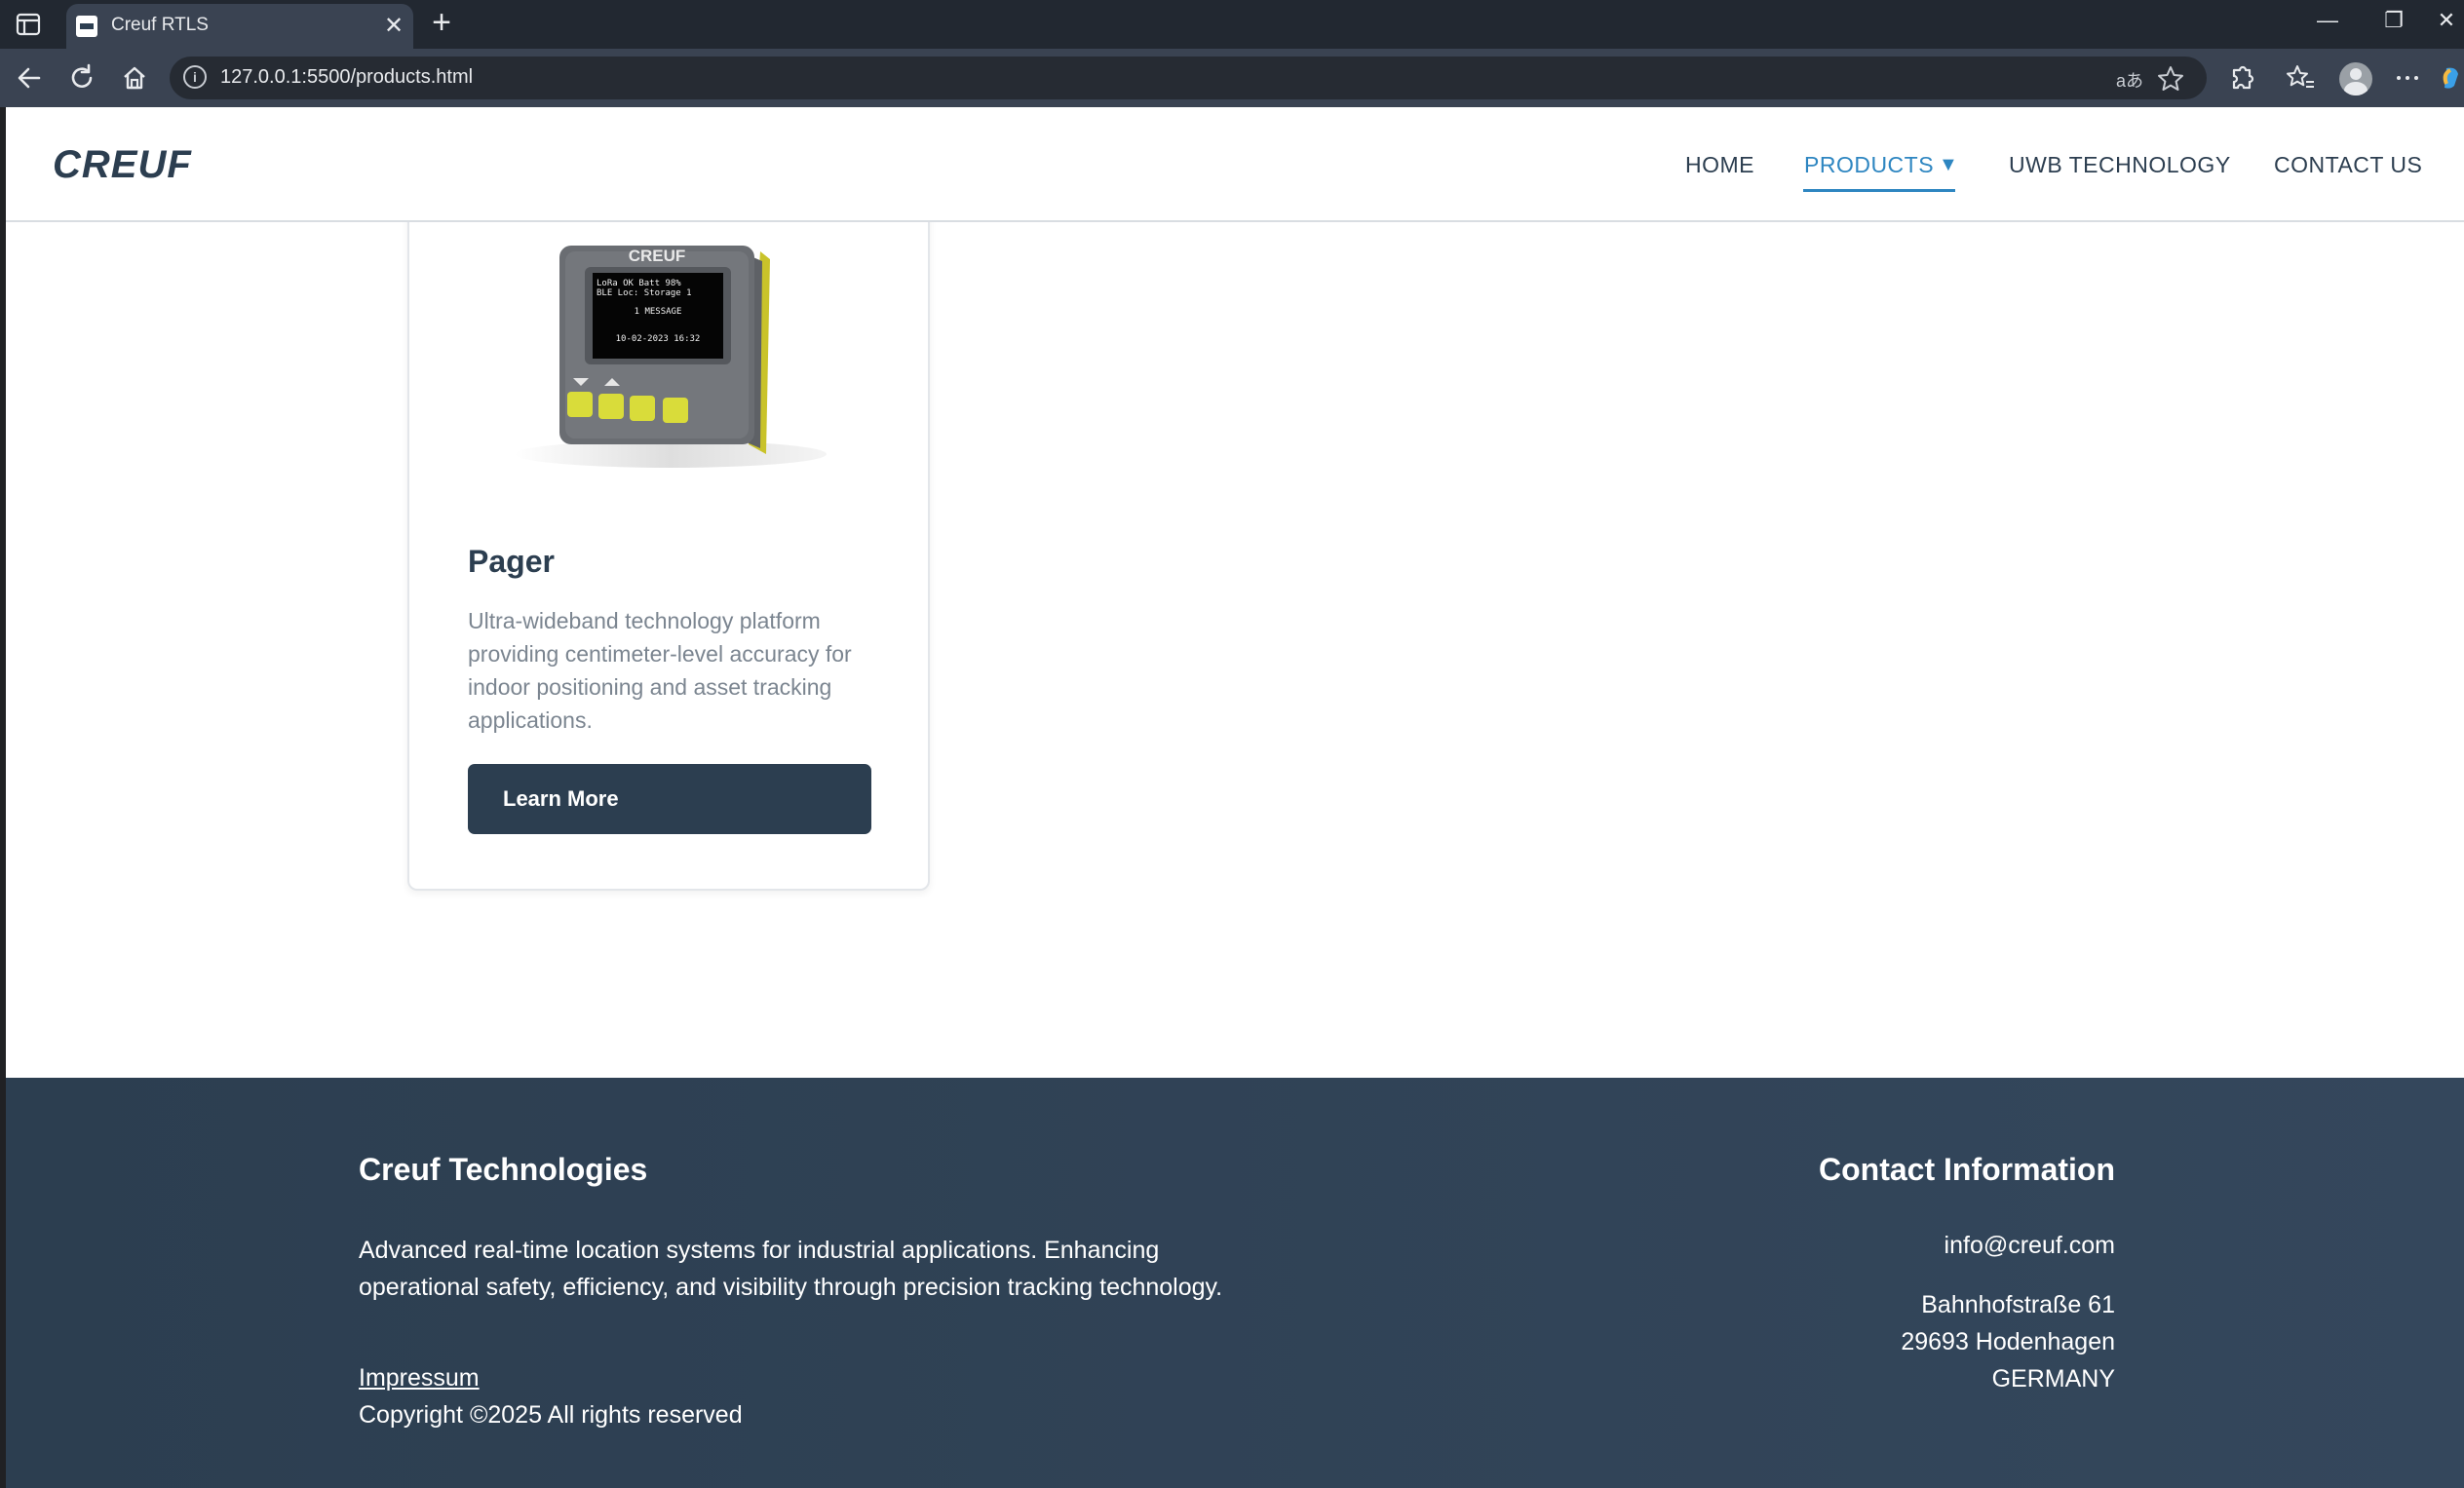 The height and width of the screenshot is (1488, 2464). I want to click on address-country: GERMANY, so click(2053, 1379).